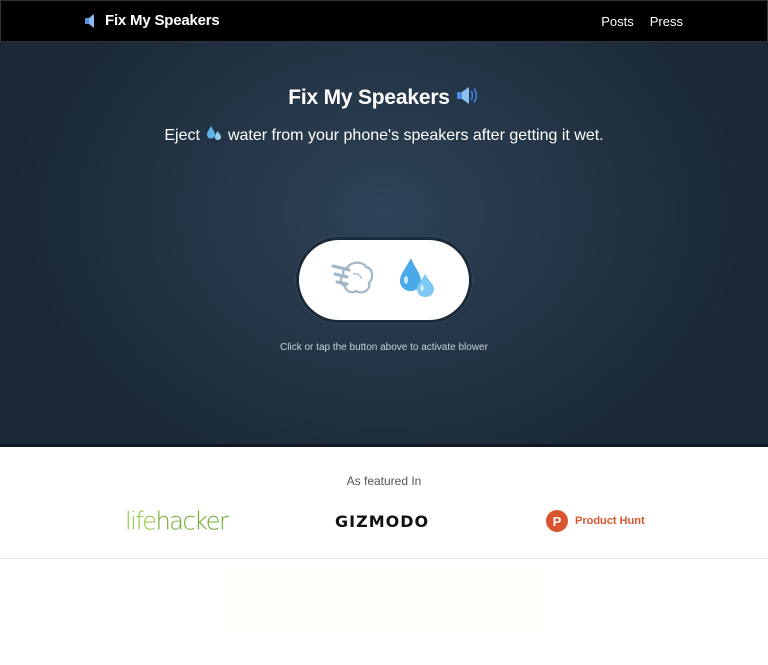 The width and height of the screenshot is (768, 665). Describe the element at coordinates (384, 280) in the screenshot. I see `activate-blower-button` at that location.